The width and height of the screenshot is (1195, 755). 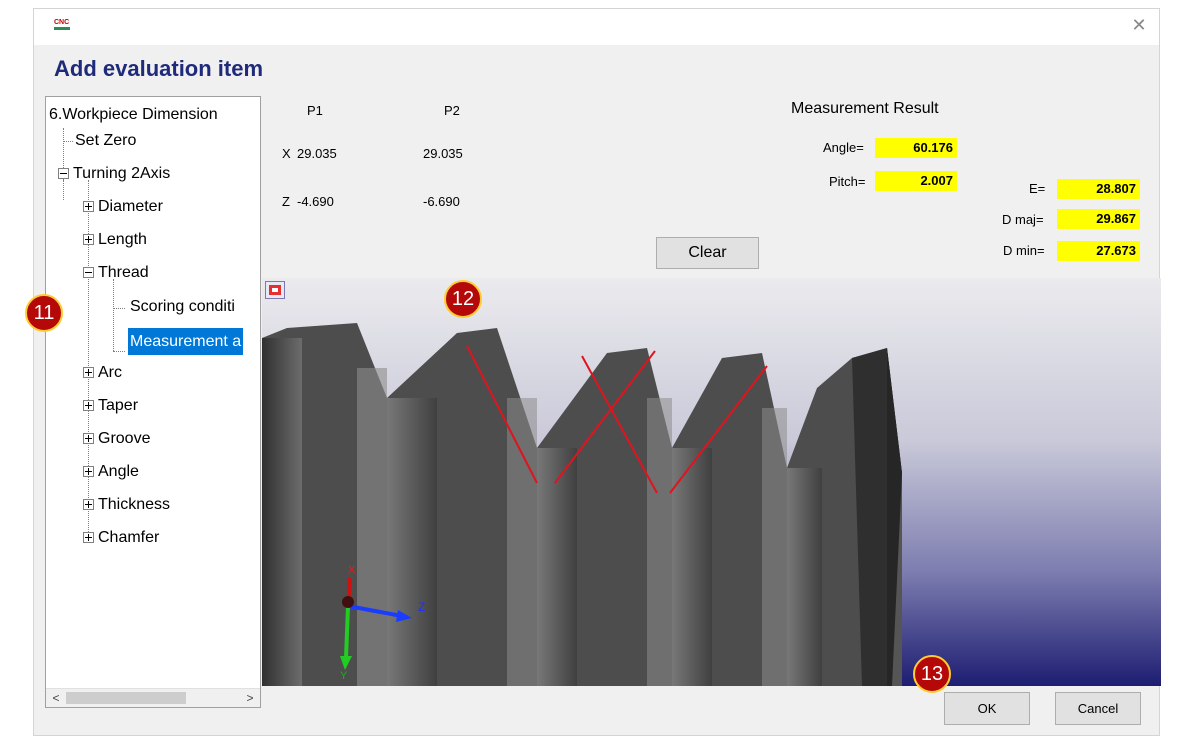 What do you see at coordinates (116, 439) in the screenshot?
I see `tree-item-groove: Groove` at bounding box center [116, 439].